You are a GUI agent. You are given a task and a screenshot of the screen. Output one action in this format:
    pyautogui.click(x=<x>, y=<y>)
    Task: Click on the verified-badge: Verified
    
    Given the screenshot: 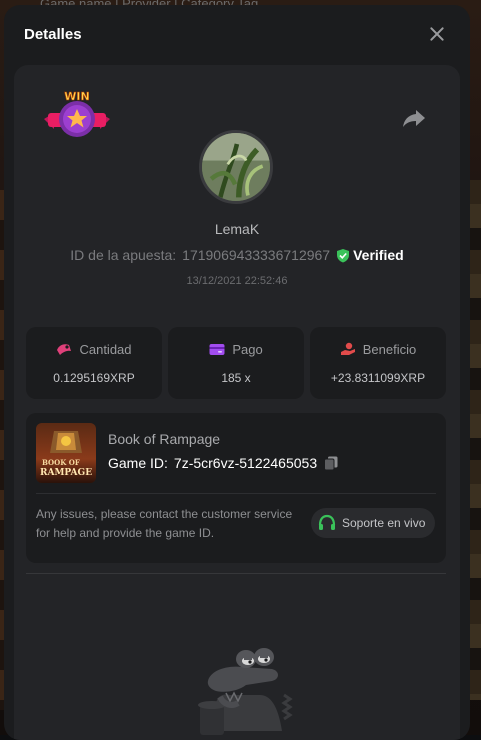 What is the action you would take?
    pyautogui.click(x=370, y=255)
    